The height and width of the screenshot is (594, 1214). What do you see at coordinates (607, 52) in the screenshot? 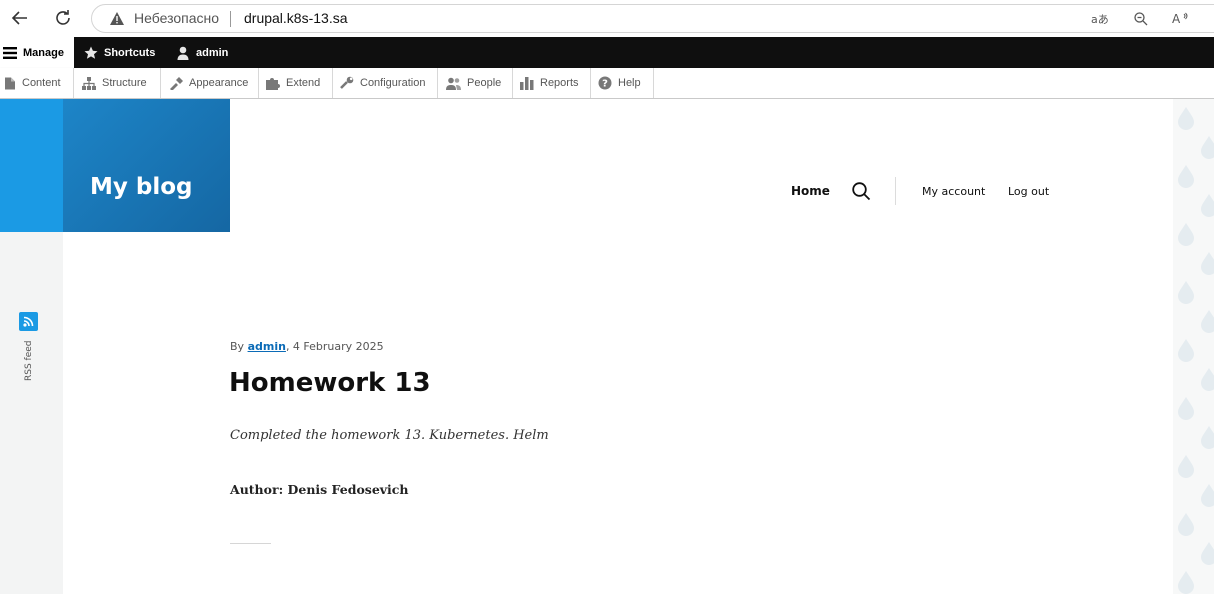
I see `admin-toolbar: Manage Shortcuts admin` at bounding box center [607, 52].